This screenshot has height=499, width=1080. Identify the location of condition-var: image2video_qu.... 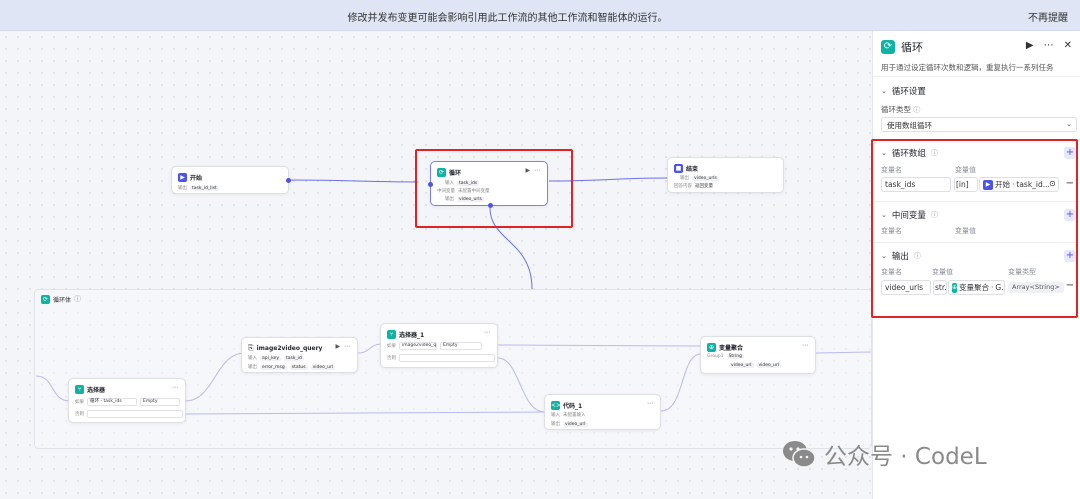
(418, 346).